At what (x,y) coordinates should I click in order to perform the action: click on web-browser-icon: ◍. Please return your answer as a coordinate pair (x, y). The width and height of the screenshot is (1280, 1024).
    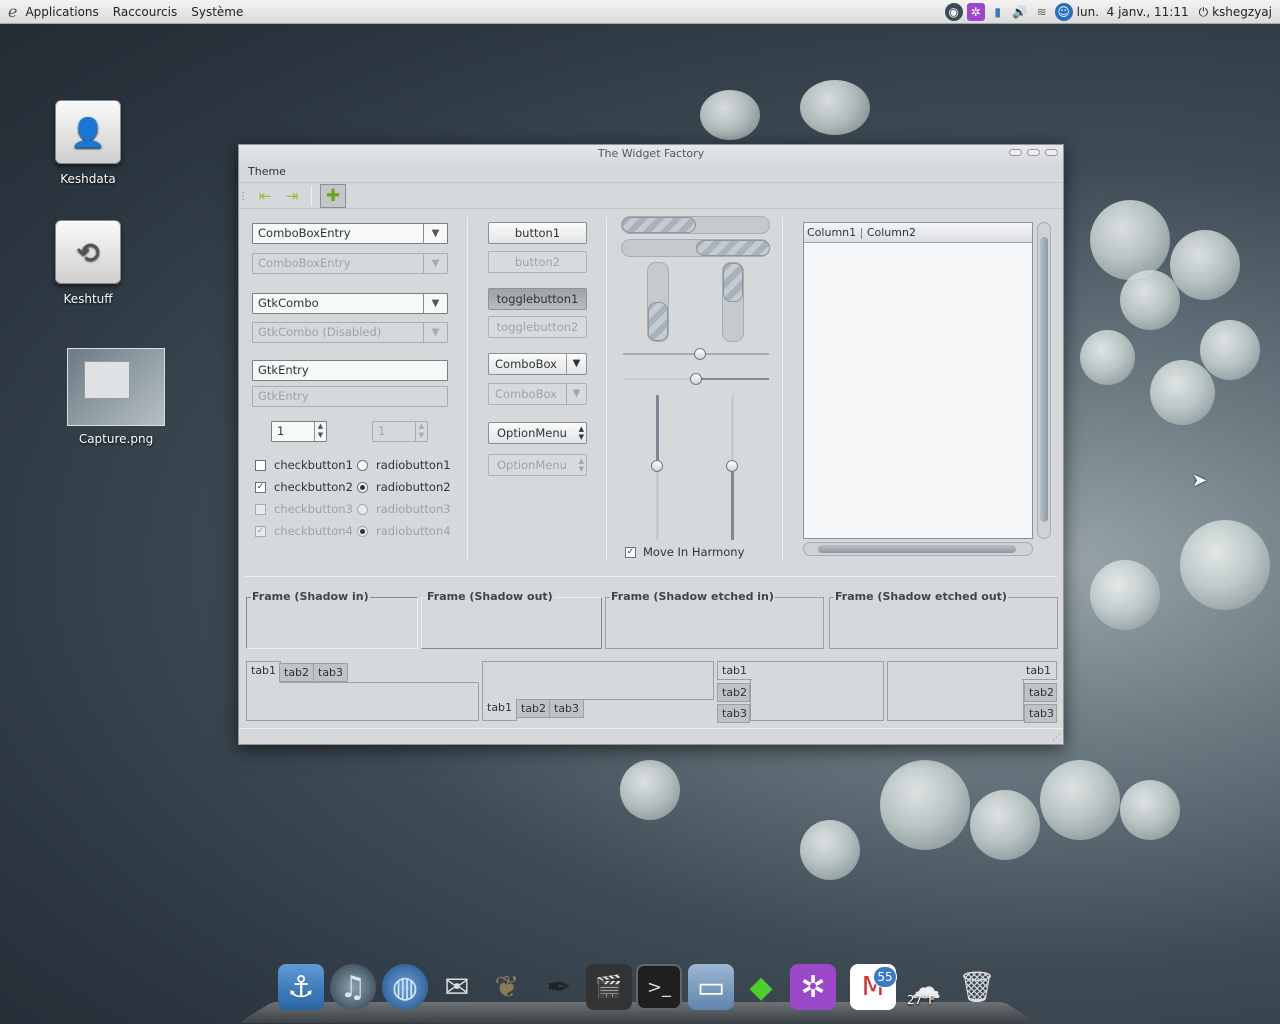
    Looking at the image, I should click on (405, 987).